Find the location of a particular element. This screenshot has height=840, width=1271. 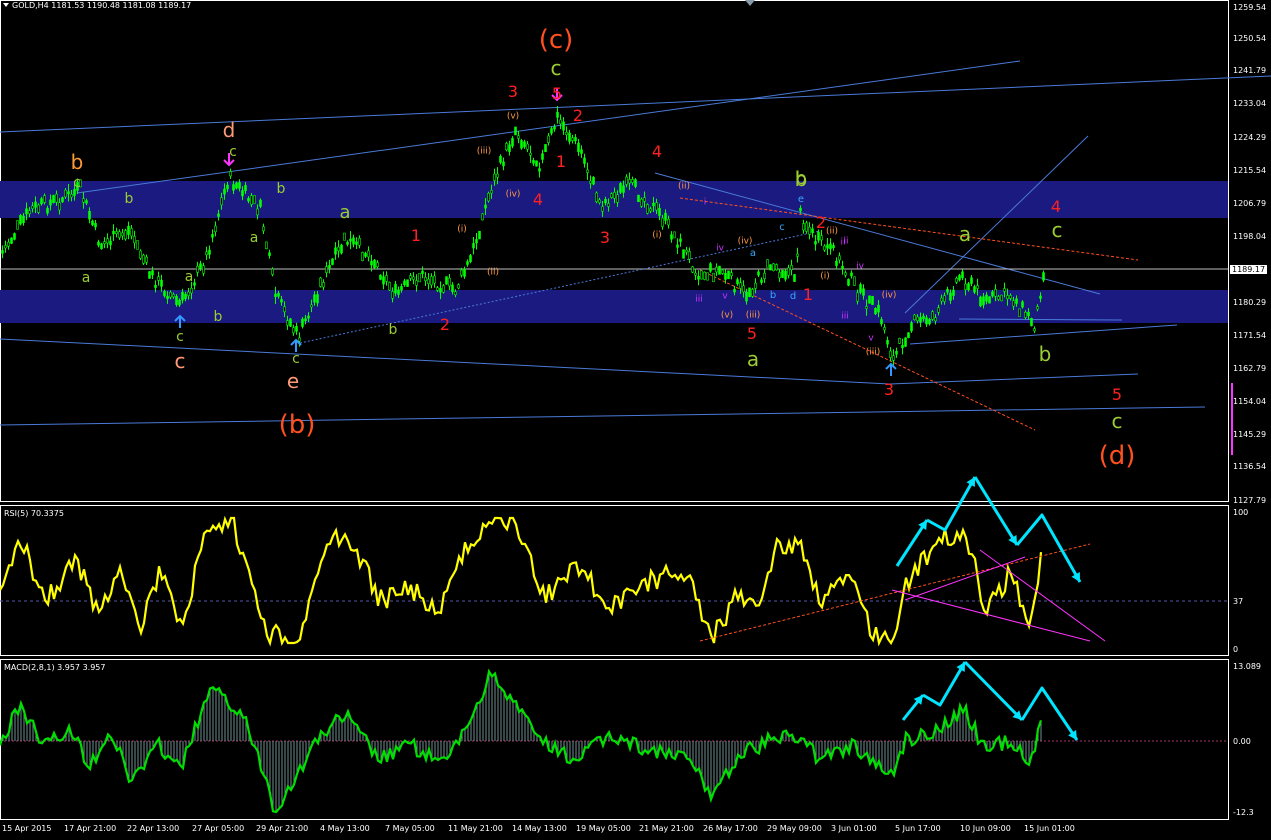

header-dropdown-icon is located at coordinates (6, 5).